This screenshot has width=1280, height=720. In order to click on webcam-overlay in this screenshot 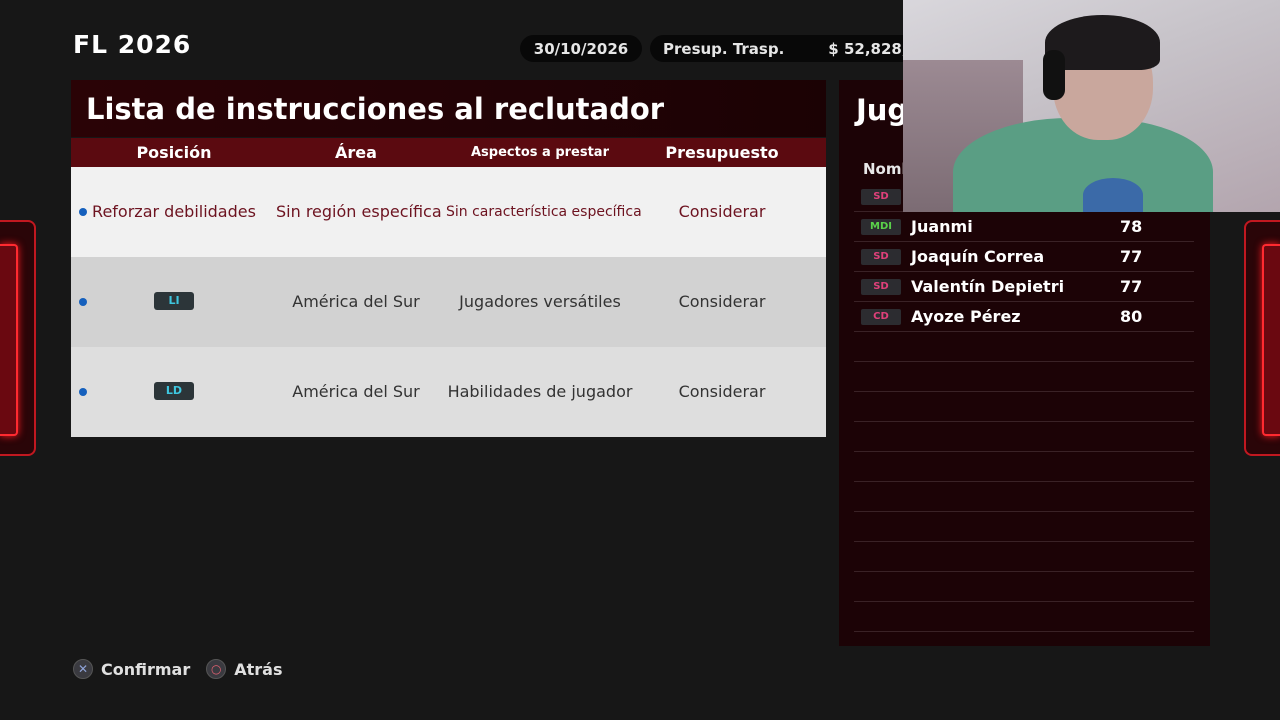, I will do `click(1091, 106)`.